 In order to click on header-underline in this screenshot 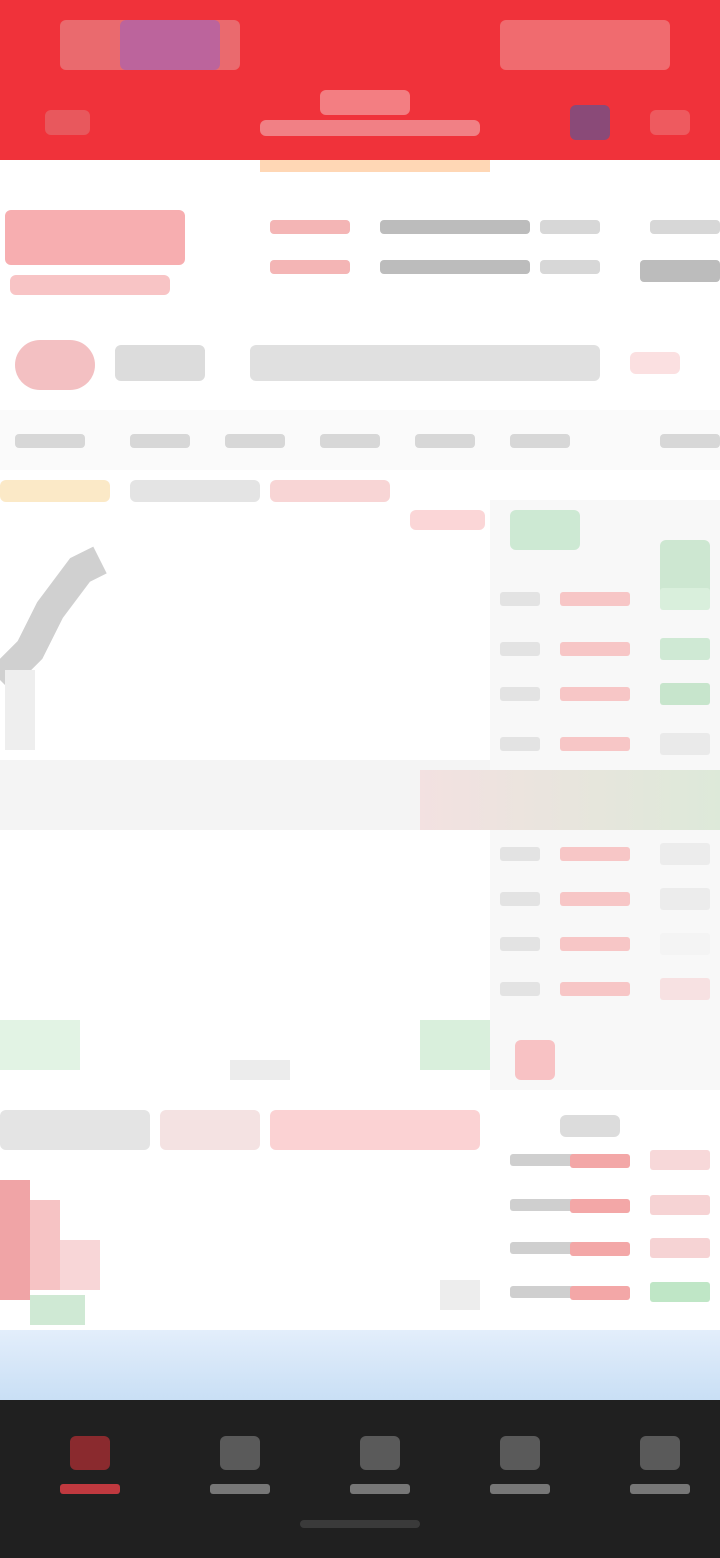, I will do `click(375, 166)`.